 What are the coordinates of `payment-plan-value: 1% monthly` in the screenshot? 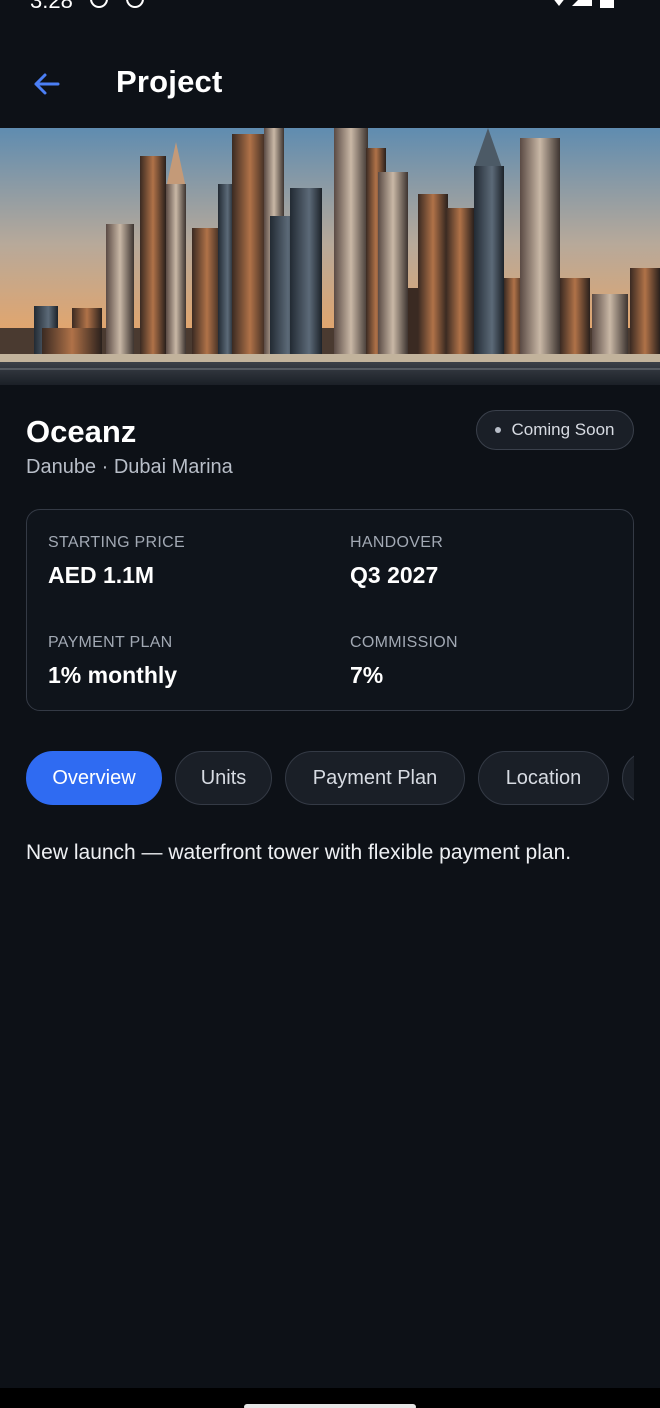 It's located at (113, 675).